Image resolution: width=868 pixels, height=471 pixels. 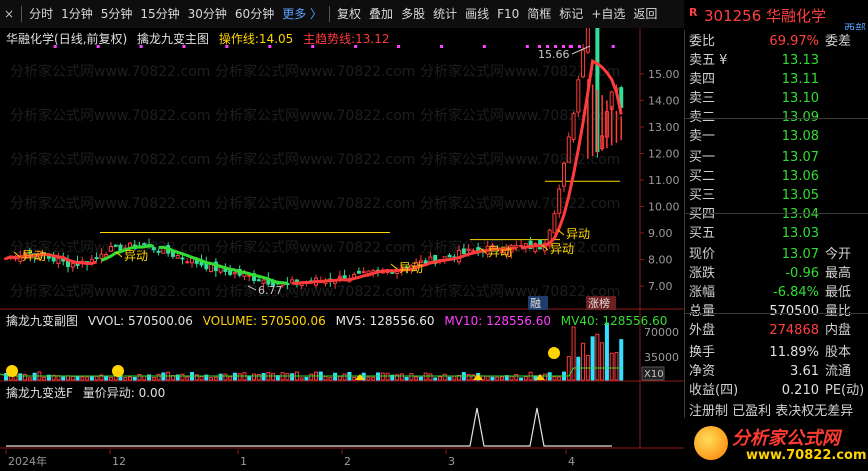 I want to click on stat2-row-right-label: 股本, so click(x=838, y=352).